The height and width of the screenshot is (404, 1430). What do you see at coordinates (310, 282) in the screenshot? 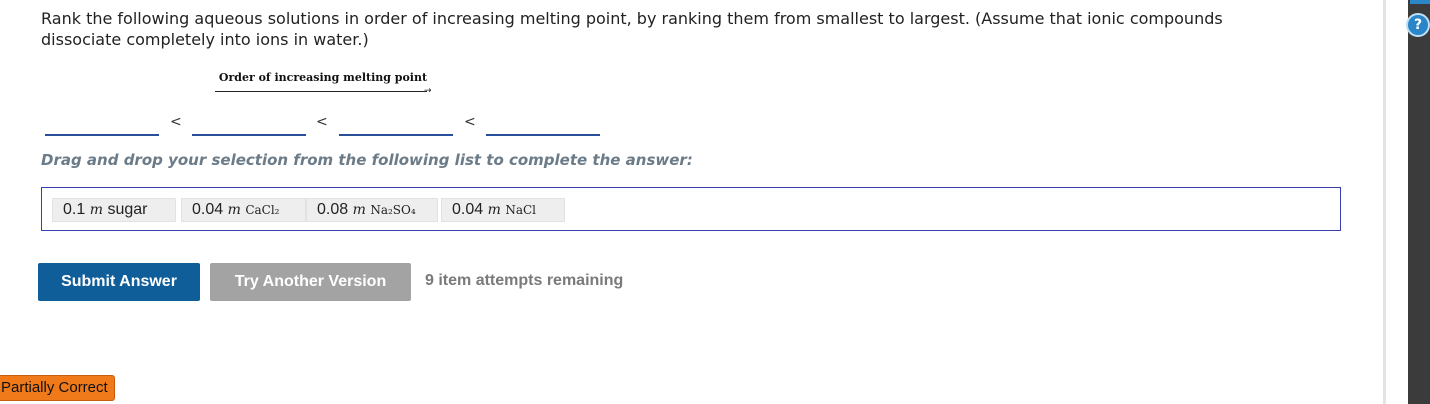
I see `try-another-version-button: Try Another Version` at bounding box center [310, 282].